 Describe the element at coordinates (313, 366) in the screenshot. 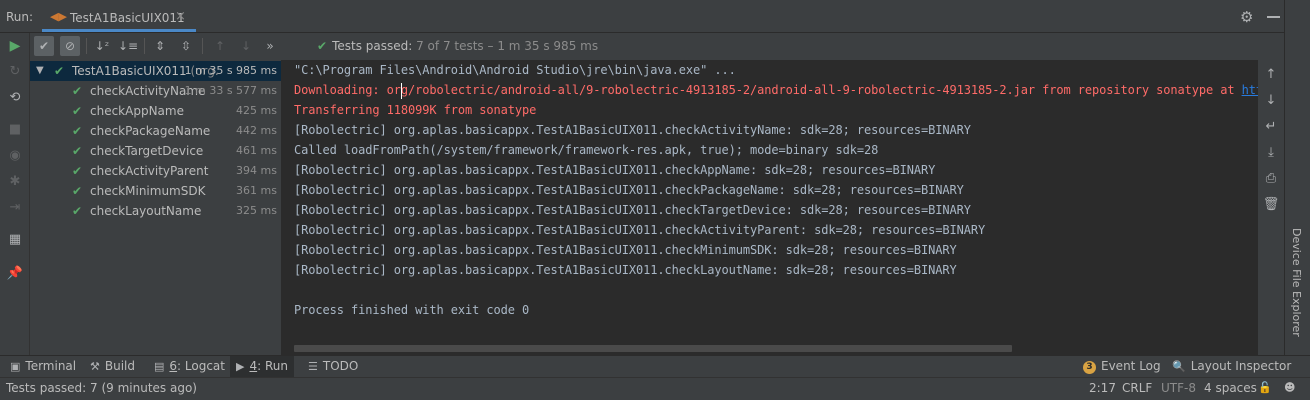

I see `todo-list-icon: ☰` at that location.